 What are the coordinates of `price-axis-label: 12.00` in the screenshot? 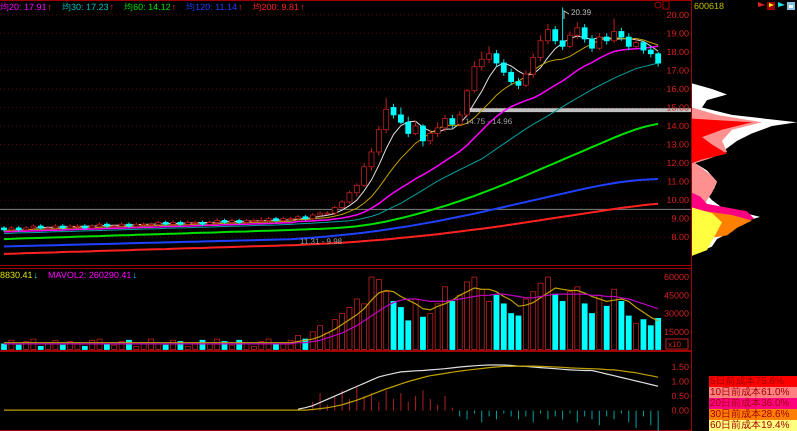 It's located at (677, 163).